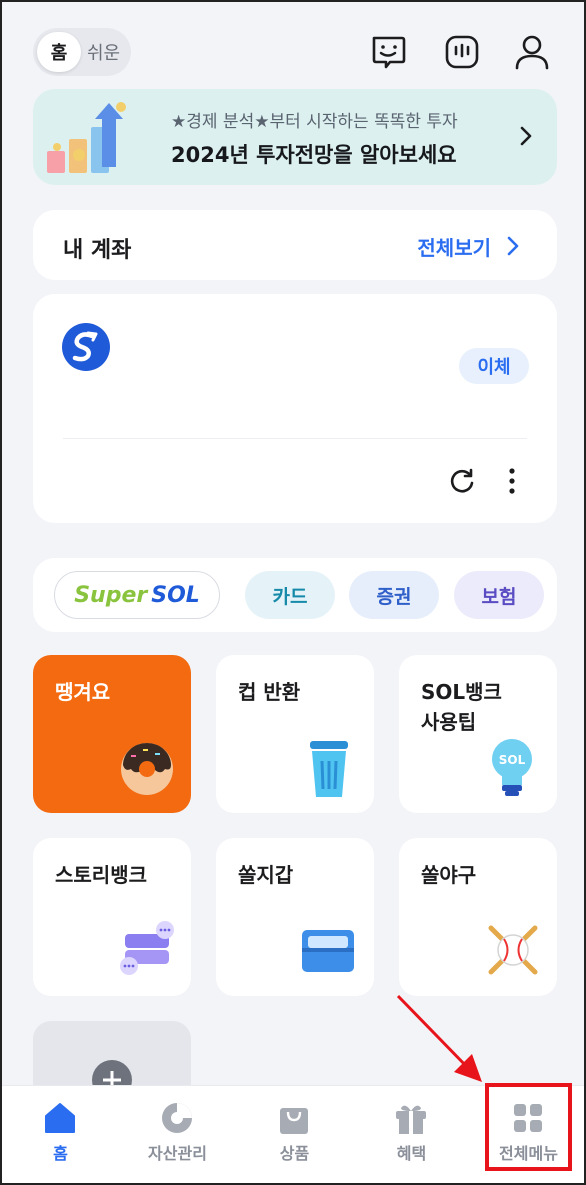  I want to click on banner-title: 2024년 투자전망을 알아보세요, so click(314, 155).